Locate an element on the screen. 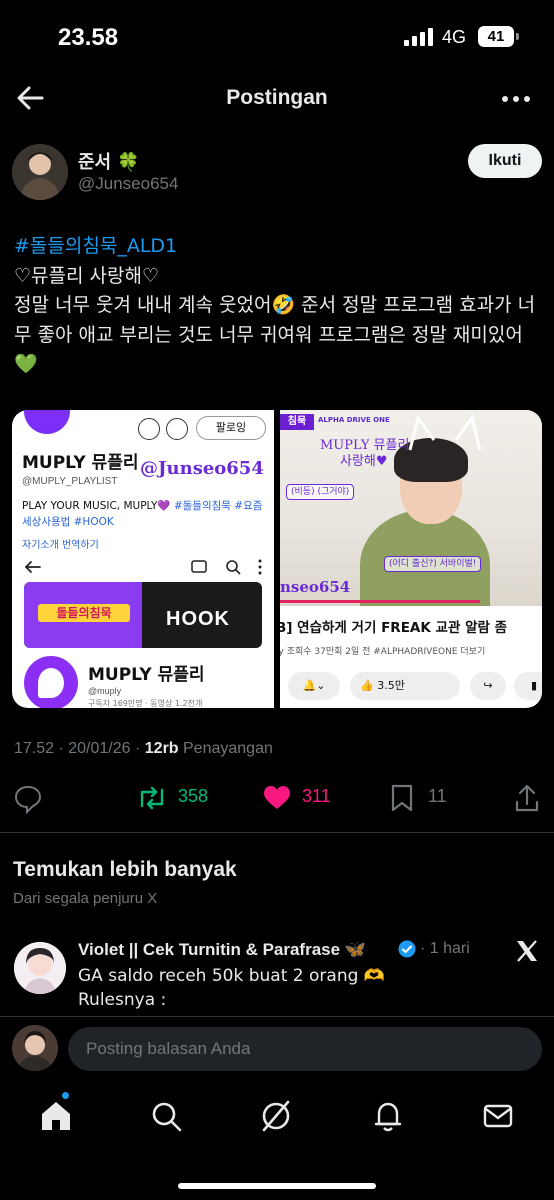 The width and height of the screenshot is (554, 1200). post-meta: 17.52 · 20/01/26 · 12rb Penayangan is located at coordinates (143, 748).